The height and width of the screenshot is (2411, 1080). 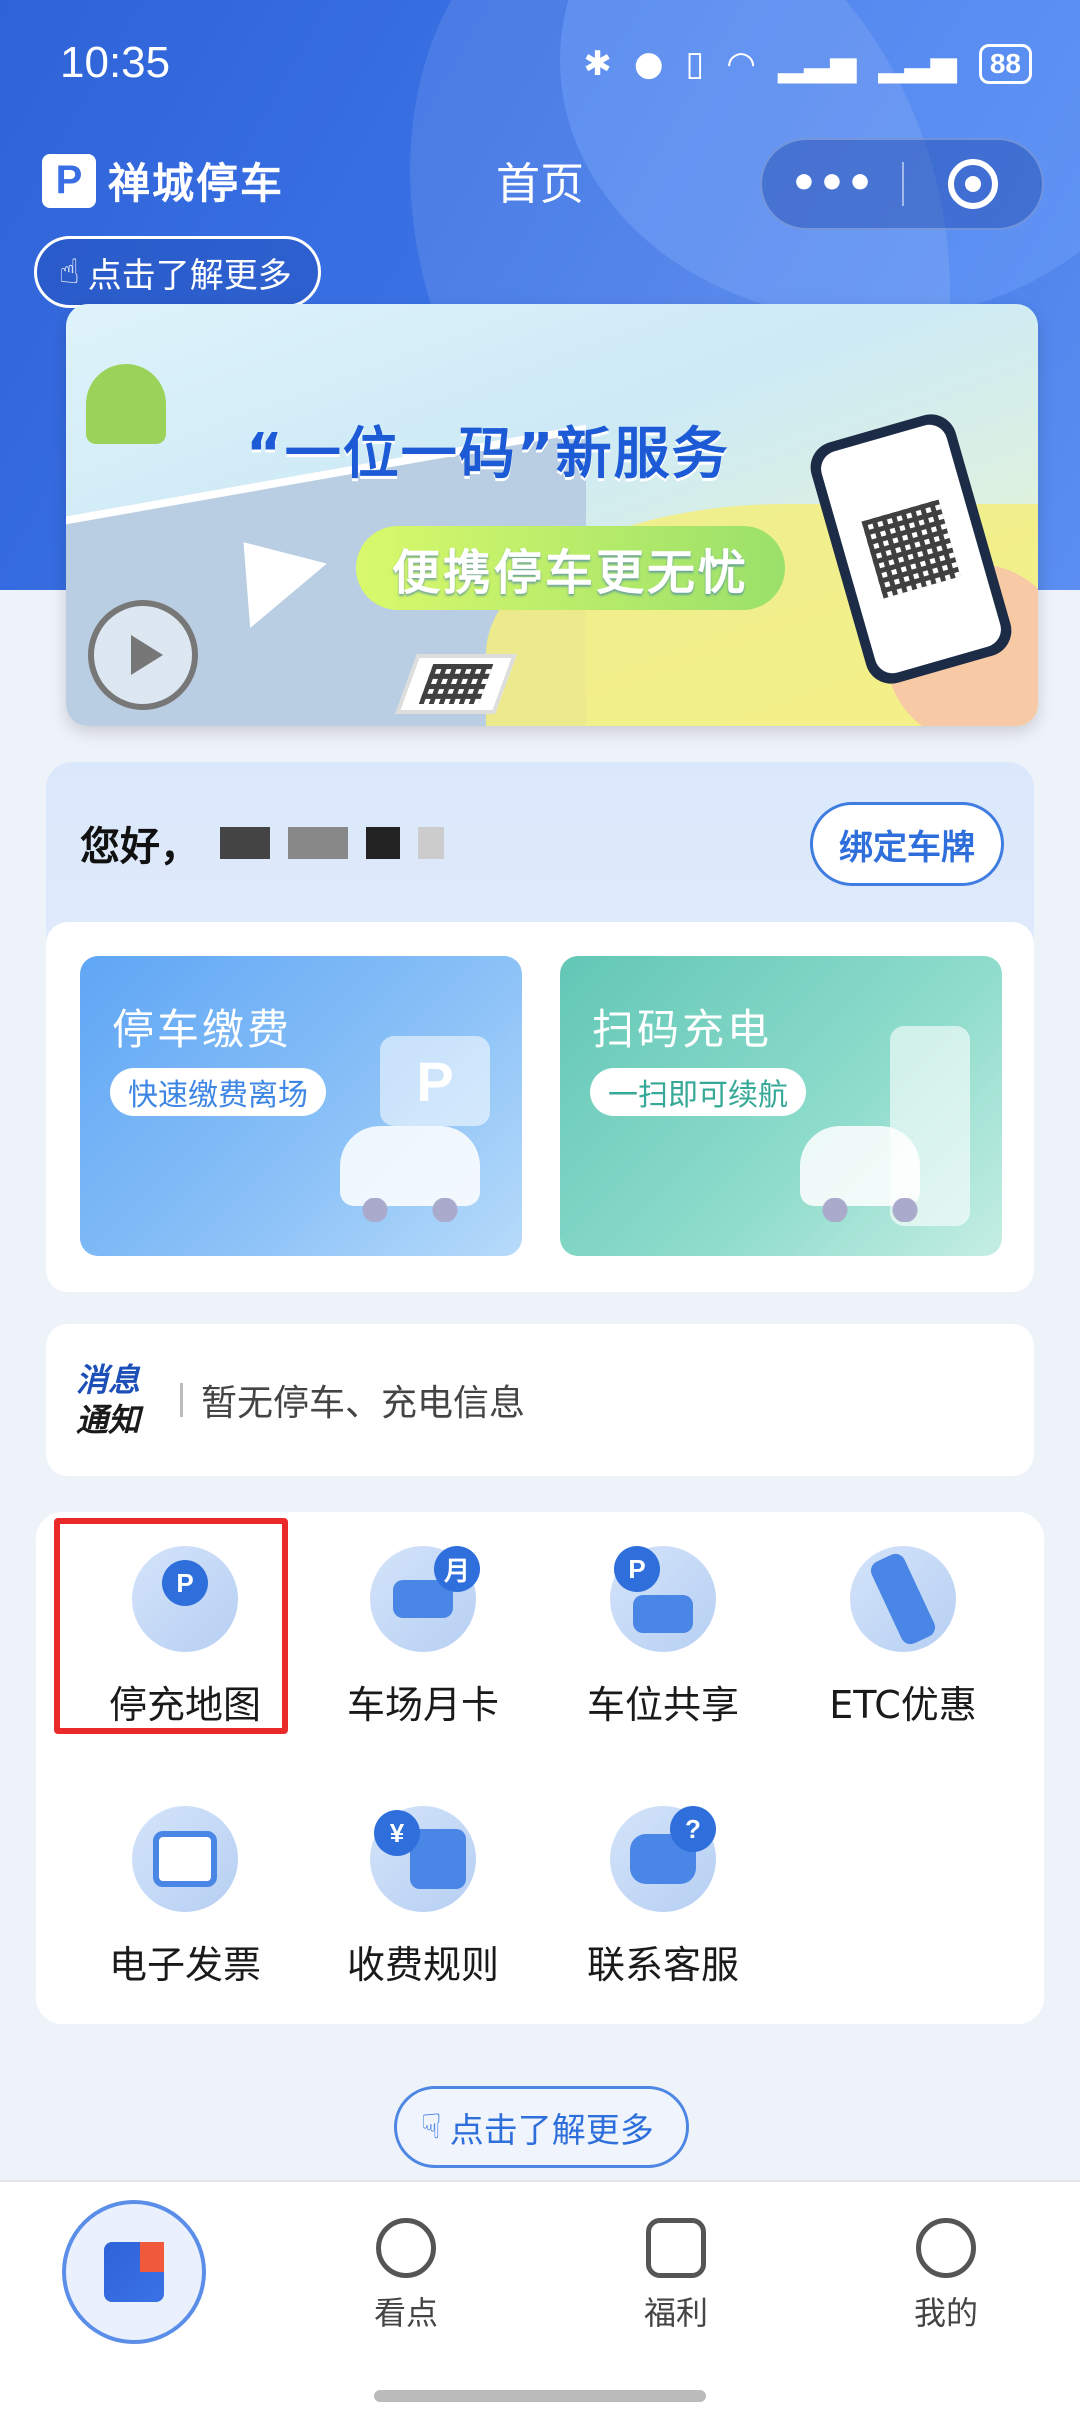 What do you see at coordinates (108, 1380) in the screenshot?
I see `notice-tag-line1: 消息` at bounding box center [108, 1380].